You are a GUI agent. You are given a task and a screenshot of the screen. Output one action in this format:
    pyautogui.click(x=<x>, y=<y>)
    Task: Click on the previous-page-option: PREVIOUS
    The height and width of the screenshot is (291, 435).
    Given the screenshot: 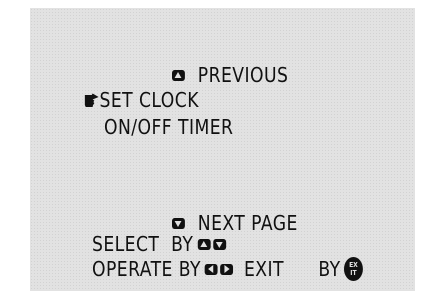 What is the action you would take?
    pyautogui.click(x=230, y=75)
    